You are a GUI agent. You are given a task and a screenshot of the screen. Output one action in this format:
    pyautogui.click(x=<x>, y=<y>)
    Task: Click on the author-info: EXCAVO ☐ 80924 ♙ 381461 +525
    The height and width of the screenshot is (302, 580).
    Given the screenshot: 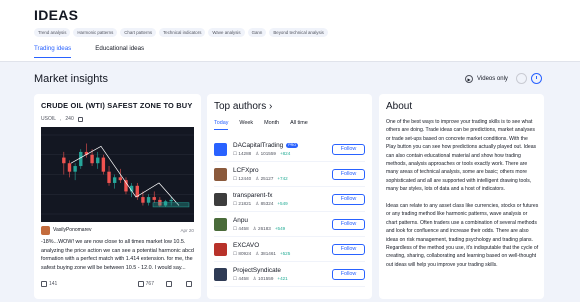 What is the action you would take?
    pyautogui.click(x=282, y=249)
    